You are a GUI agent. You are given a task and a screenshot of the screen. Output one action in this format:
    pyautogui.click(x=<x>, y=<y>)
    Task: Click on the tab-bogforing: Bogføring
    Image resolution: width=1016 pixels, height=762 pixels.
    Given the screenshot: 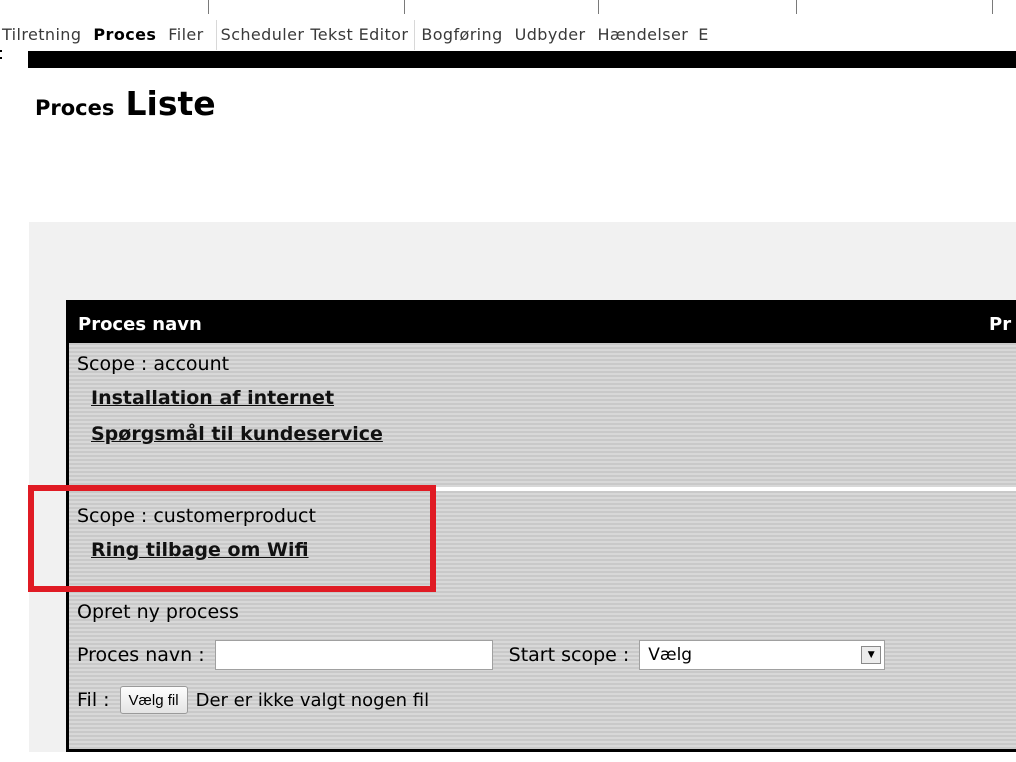 What is the action you would take?
    pyautogui.click(x=461, y=35)
    